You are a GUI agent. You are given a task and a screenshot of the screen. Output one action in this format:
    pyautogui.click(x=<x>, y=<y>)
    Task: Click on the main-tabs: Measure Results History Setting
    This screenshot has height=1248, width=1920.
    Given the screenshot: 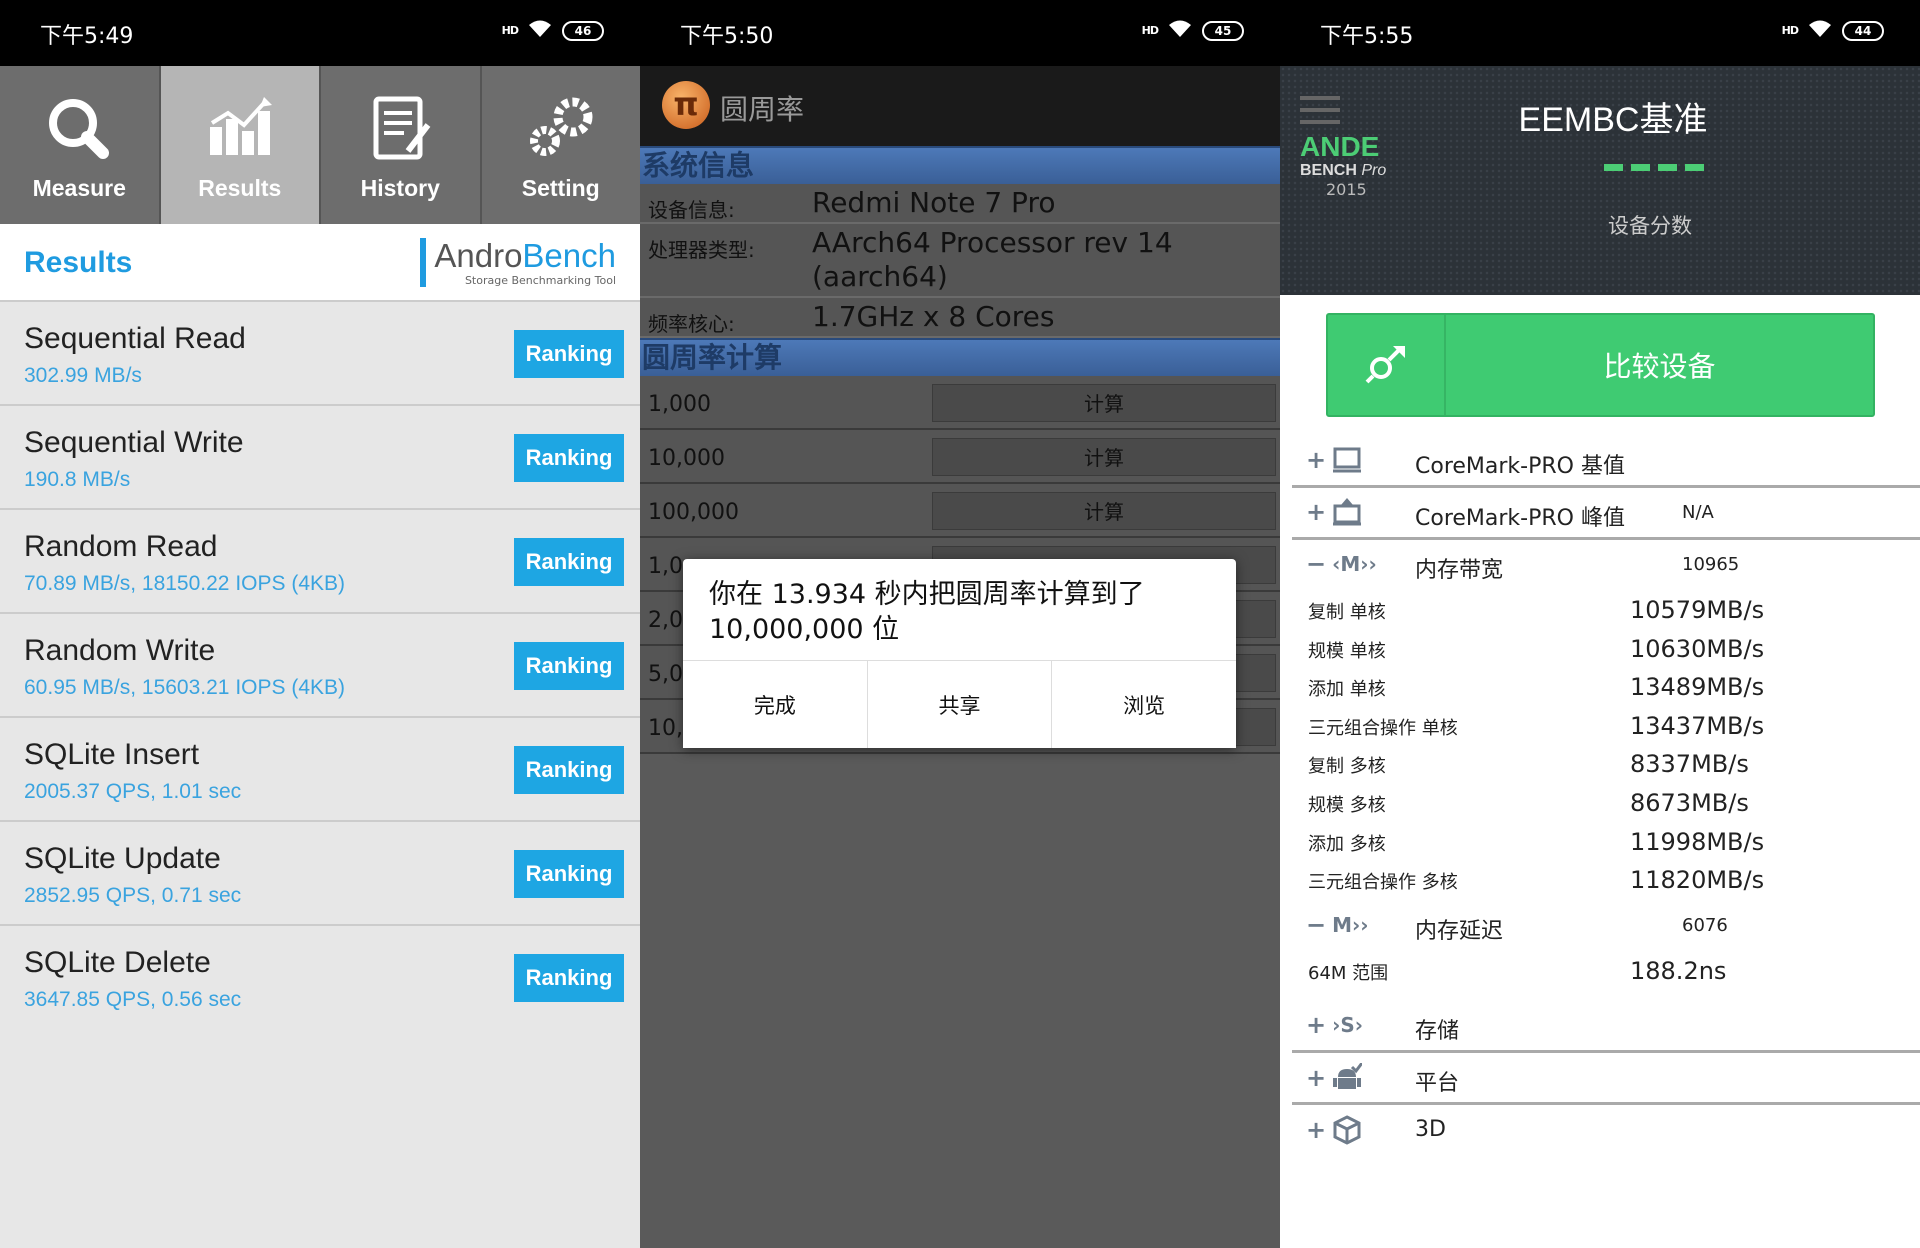 What is the action you would take?
    pyautogui.click(x=320, y=145)
    